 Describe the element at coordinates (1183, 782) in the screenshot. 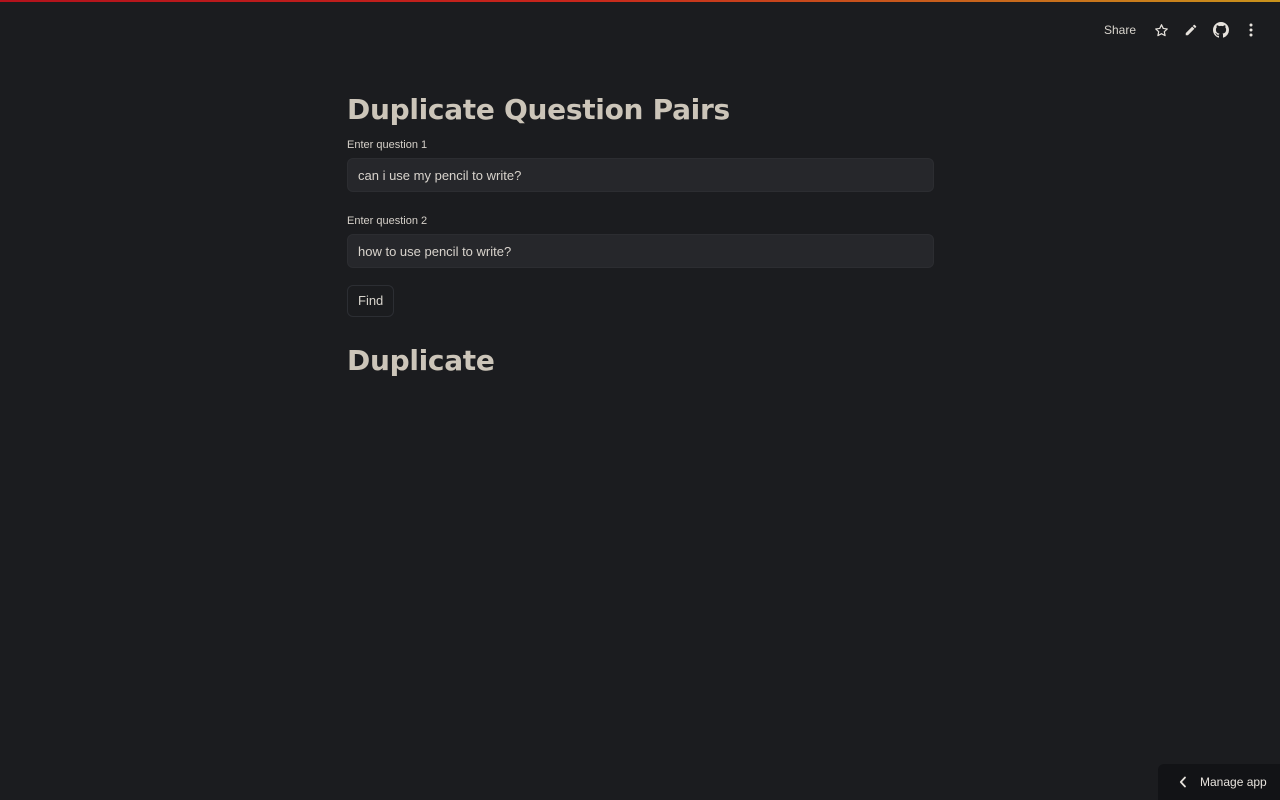

I see `chevron-left-icon` at that location.